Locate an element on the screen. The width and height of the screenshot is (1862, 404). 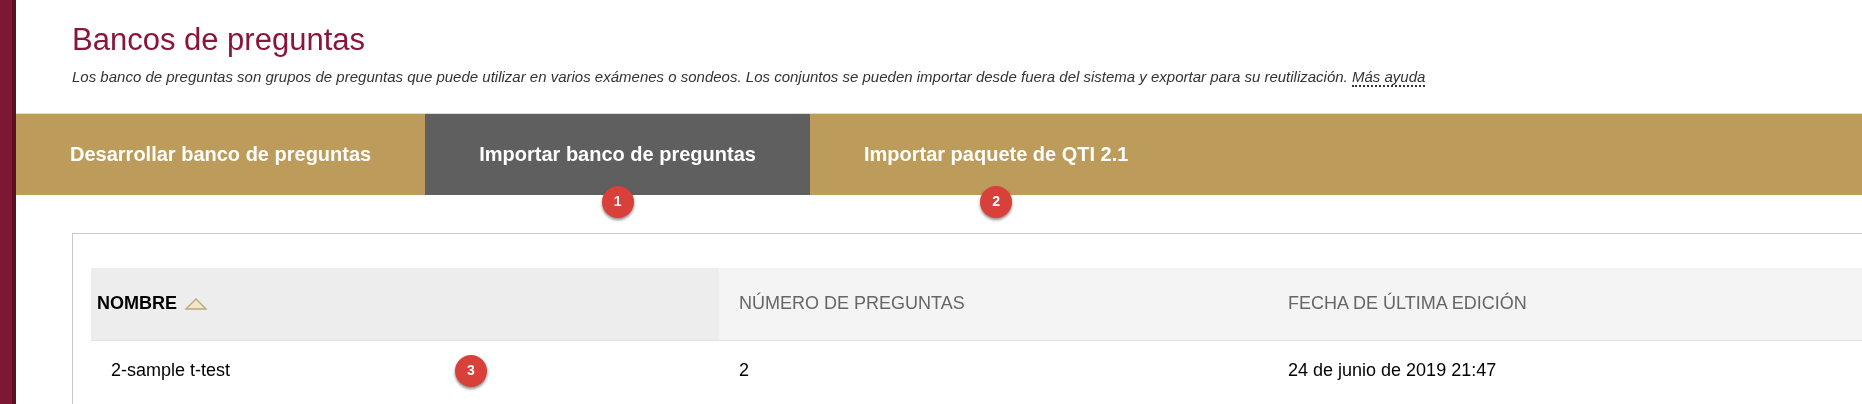
callout-marker: 3 is located at coordinates (471, 370).